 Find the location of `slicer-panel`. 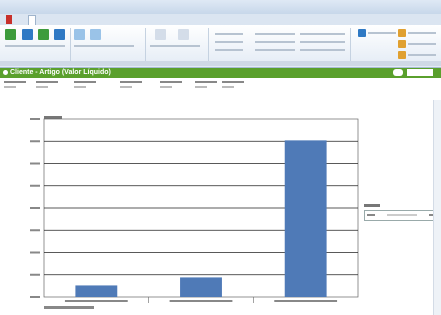

slicer-panel is located at coordinates (401, 212).